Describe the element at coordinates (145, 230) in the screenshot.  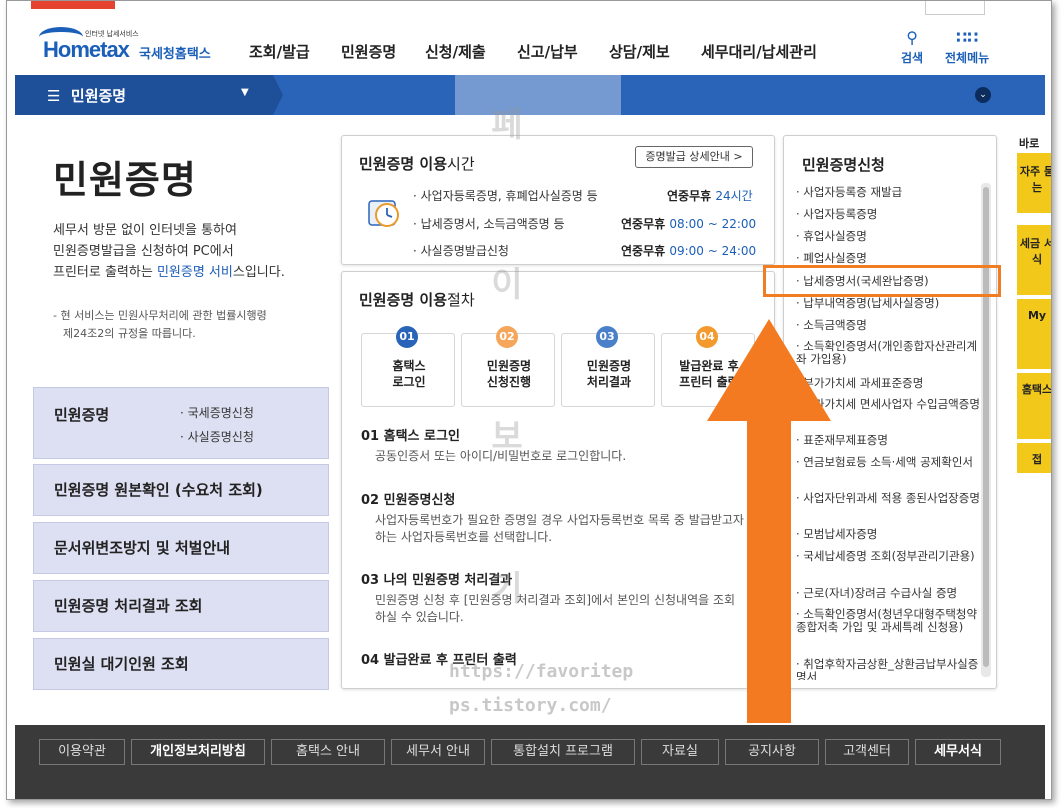
I see `desc-line-1: 세무서 방문 없이 인터넷을 통하여` at that location.